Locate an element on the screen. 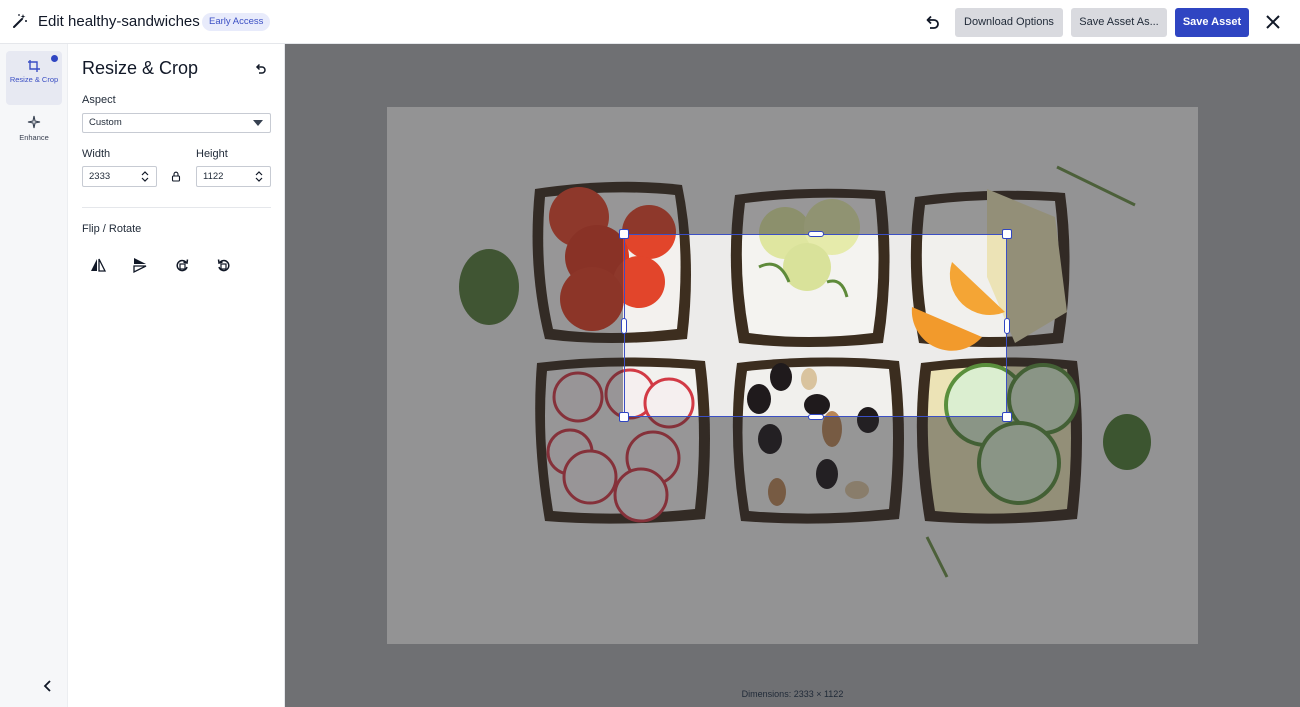 The width and height of the screenshot is (1300, 707). section-divider is located at coordinates (176, 207).